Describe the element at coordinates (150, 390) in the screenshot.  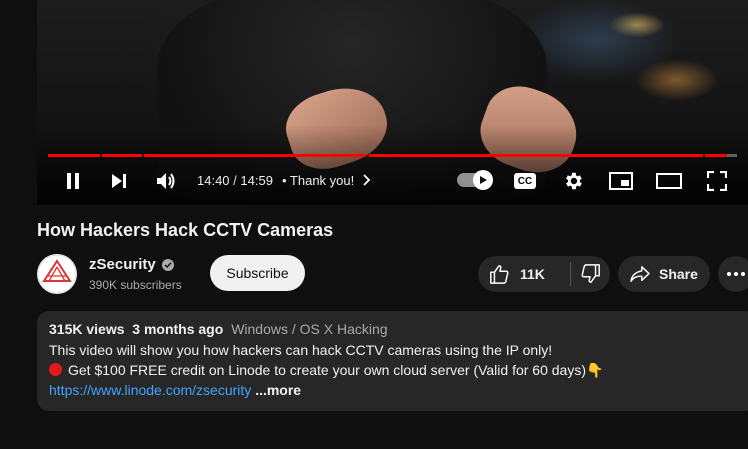
I see `description-link: https://www.linode.com/zsecurity` at that location.